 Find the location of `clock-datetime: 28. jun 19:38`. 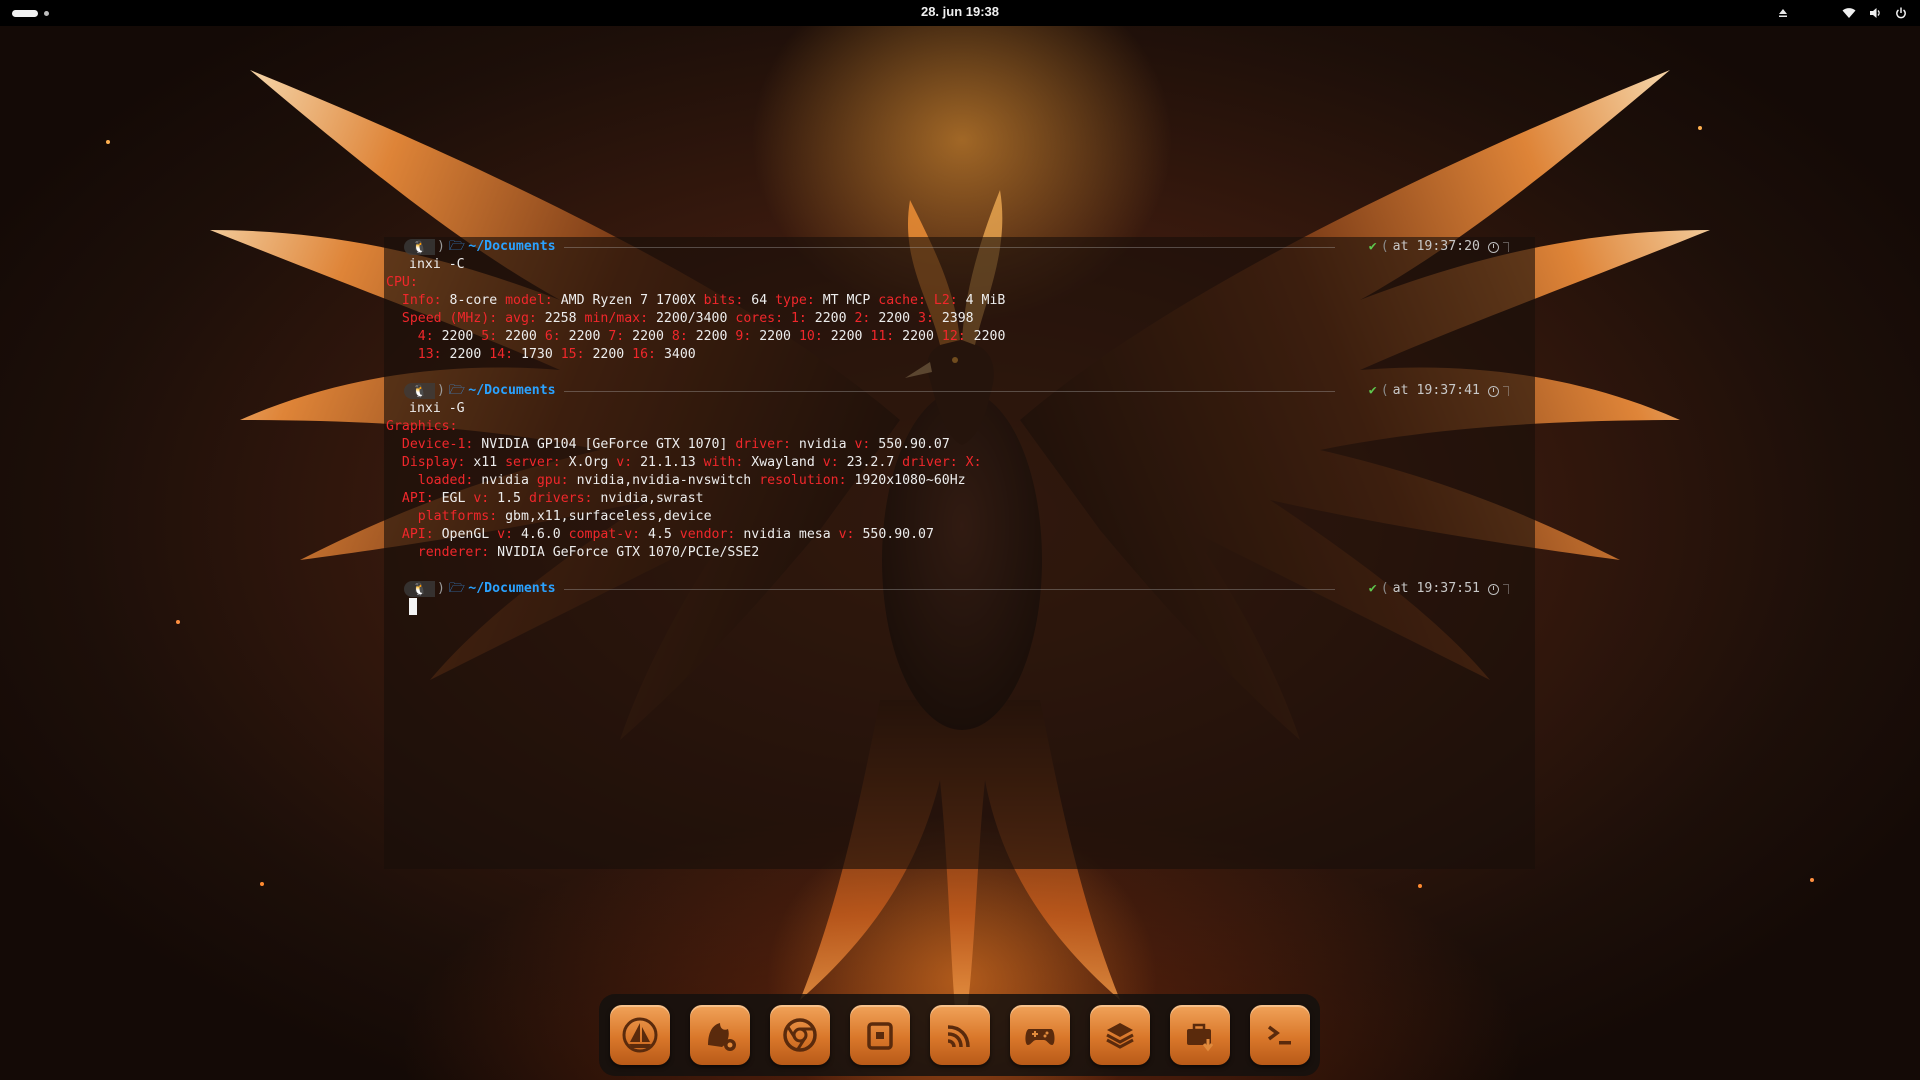

clock-datetime: 28. jun 19:38 is located at coordinates (960, 11).